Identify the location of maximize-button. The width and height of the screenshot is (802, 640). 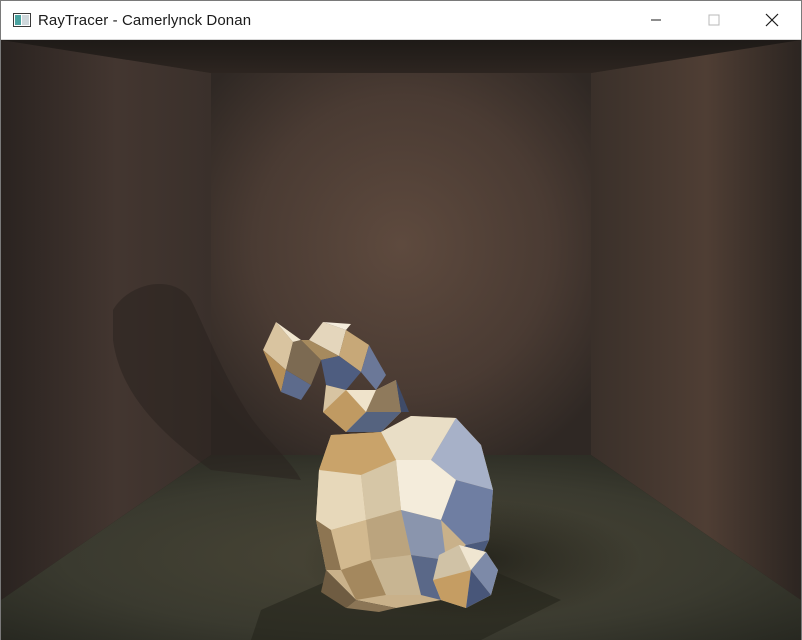
(714, 20).